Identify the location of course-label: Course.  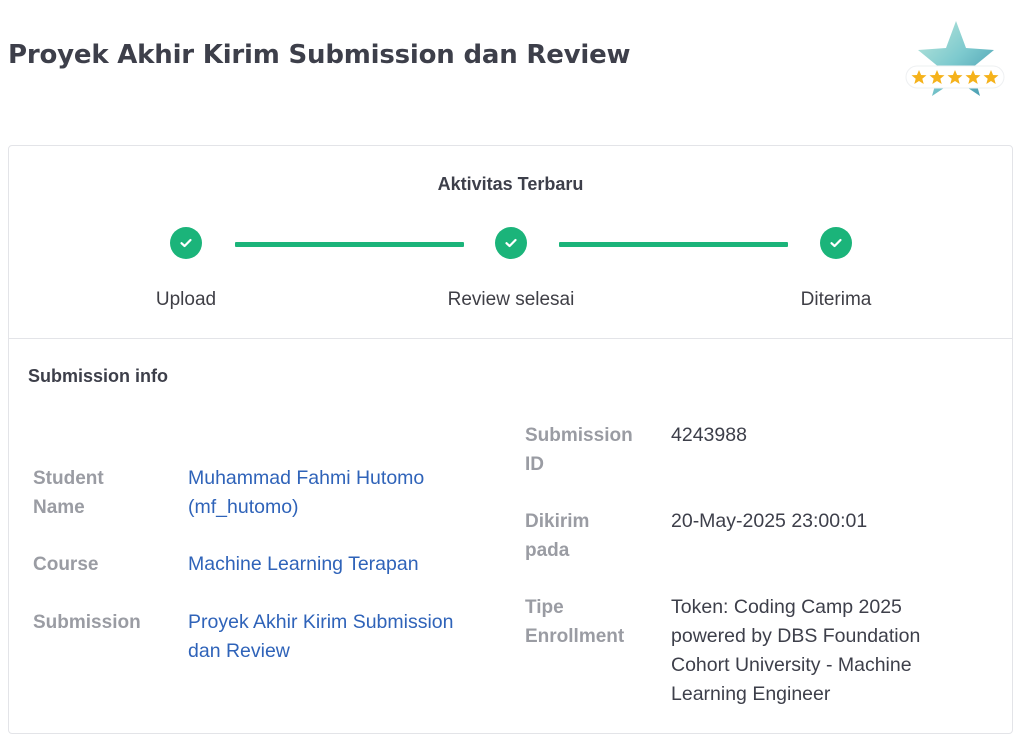
(66, 564).